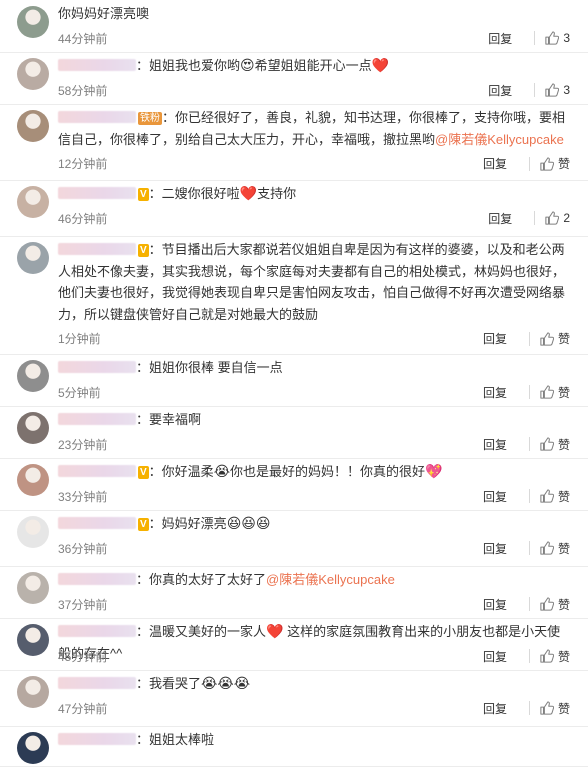 The width and height of the screenshot is (588, 767). I want to click on comment-text: V ：你好温柔😭你也是最好的妈妈！！你真的很好💖, so click(314, 472).